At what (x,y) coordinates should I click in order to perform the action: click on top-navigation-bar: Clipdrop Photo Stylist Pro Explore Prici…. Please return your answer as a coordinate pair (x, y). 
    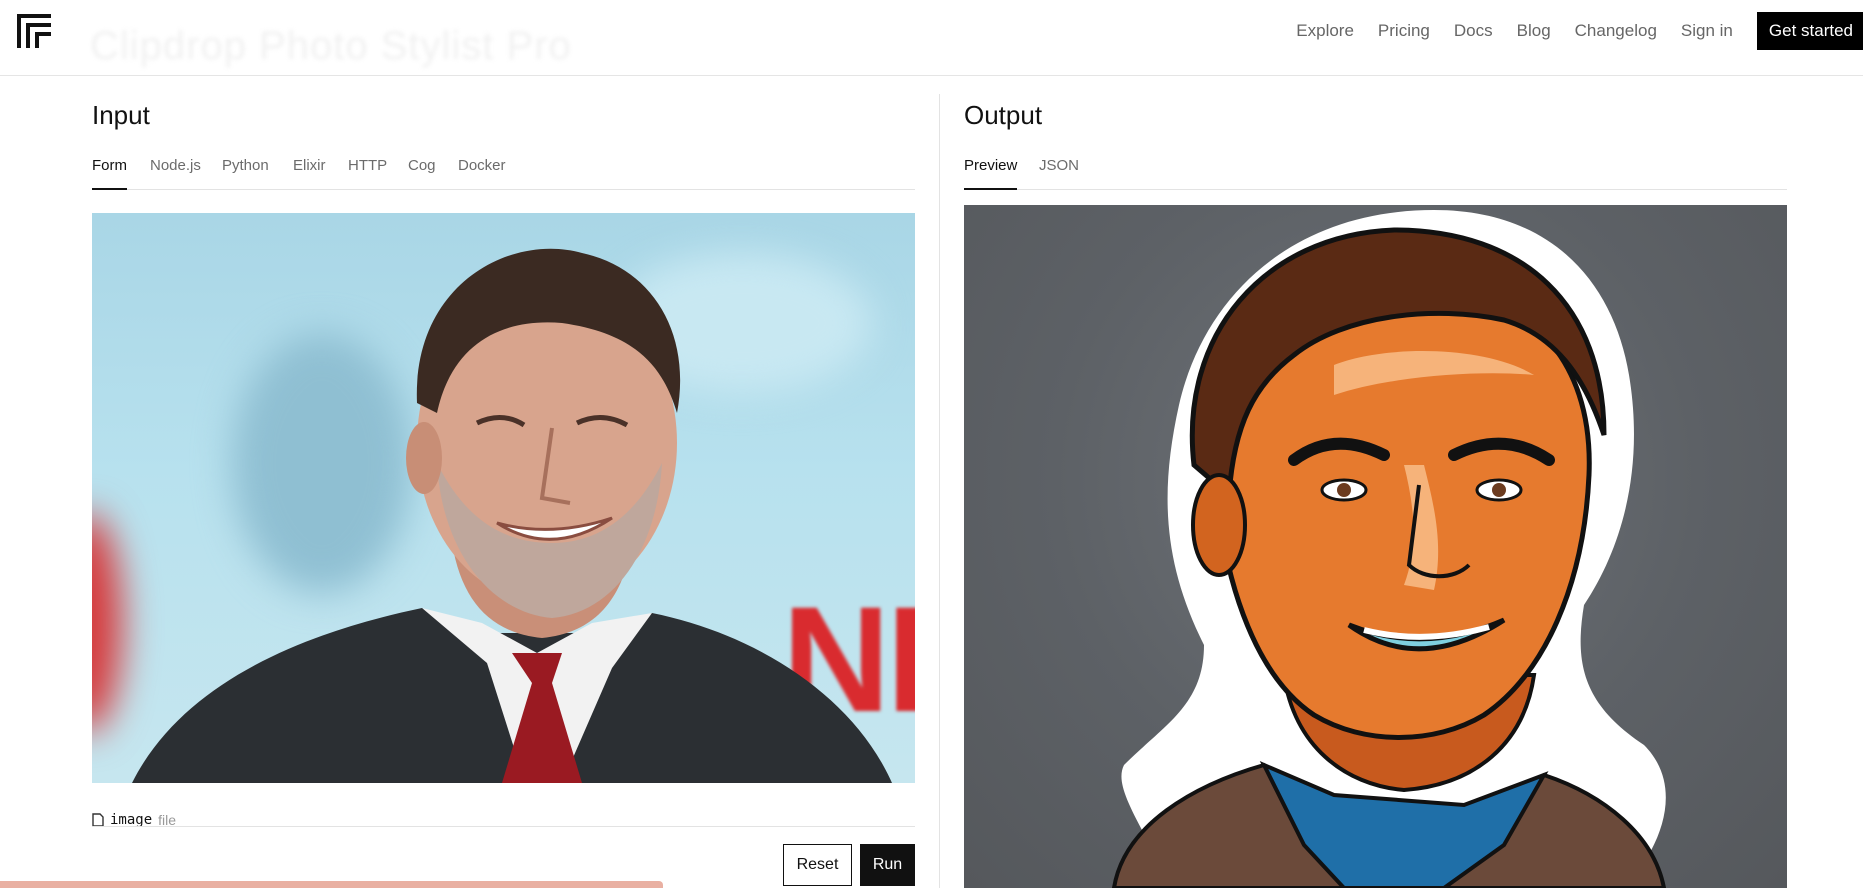
    Looking at the image, I should click on (931, 38).